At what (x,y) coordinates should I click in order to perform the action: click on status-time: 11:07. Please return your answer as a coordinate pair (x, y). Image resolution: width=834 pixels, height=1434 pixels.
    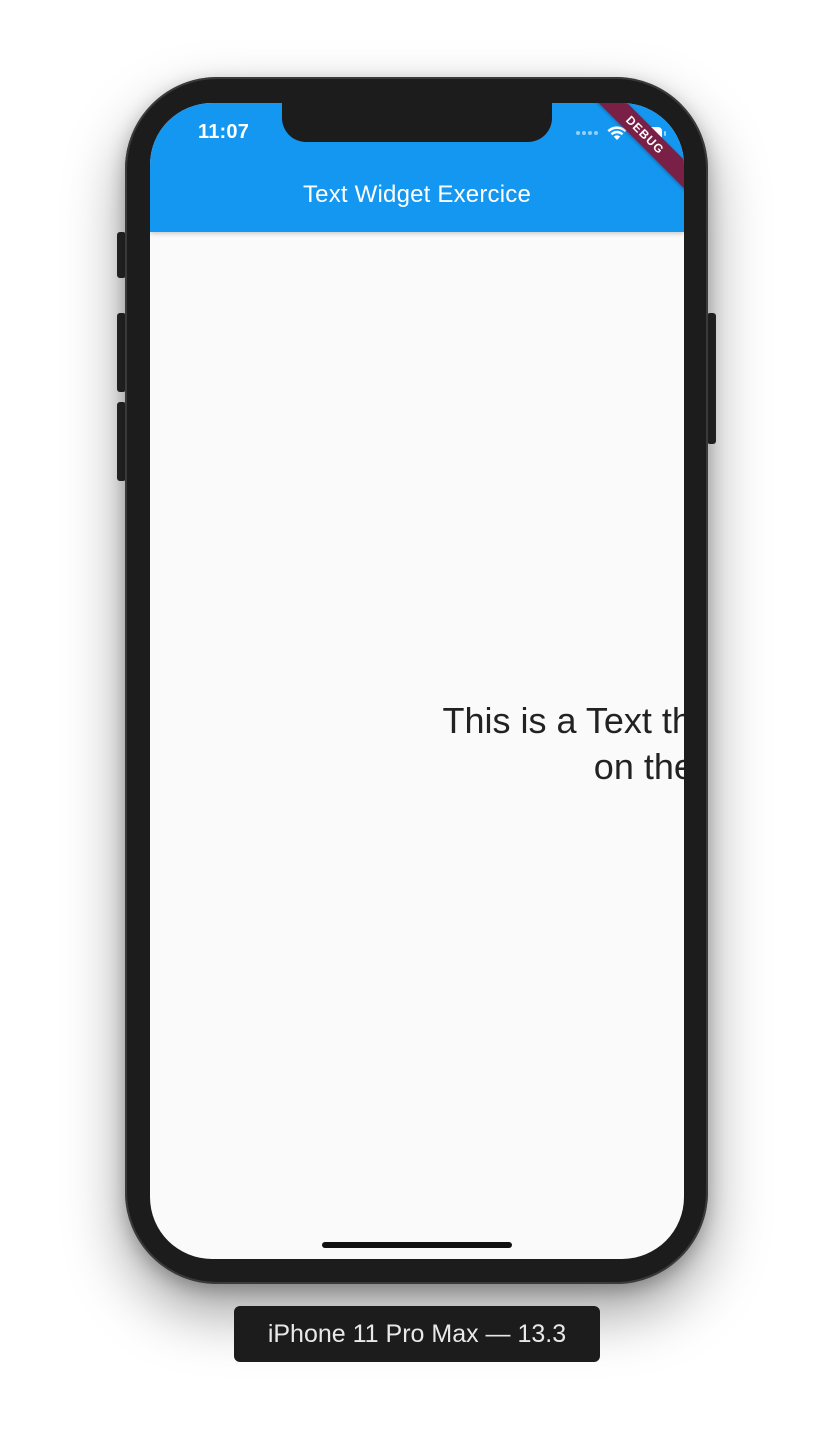
    Looking at the image, I should click on (224, 132).